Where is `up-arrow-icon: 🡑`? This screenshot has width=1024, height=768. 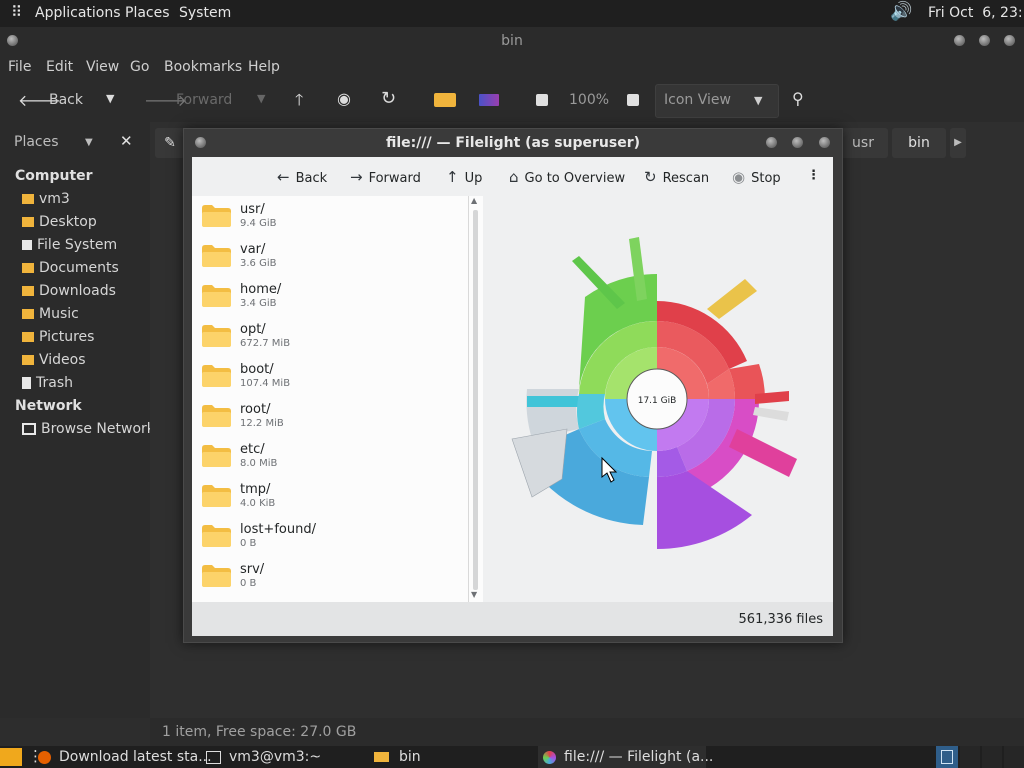 up-arrow-icon: 🡑 is located at coordinates (299, 102).